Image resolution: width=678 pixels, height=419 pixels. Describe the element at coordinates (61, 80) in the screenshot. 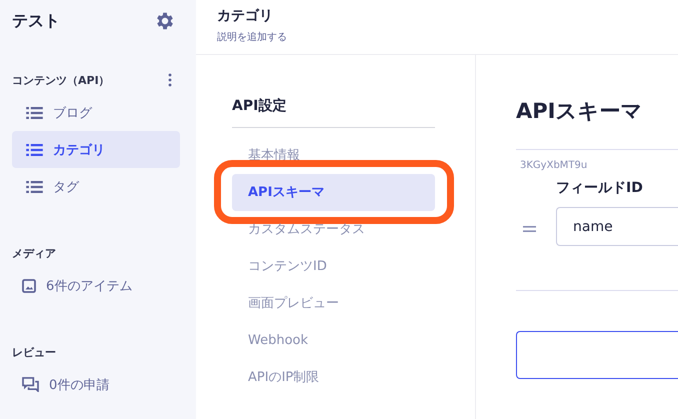

I see `section-title: コンテンツ（API）` at that location.